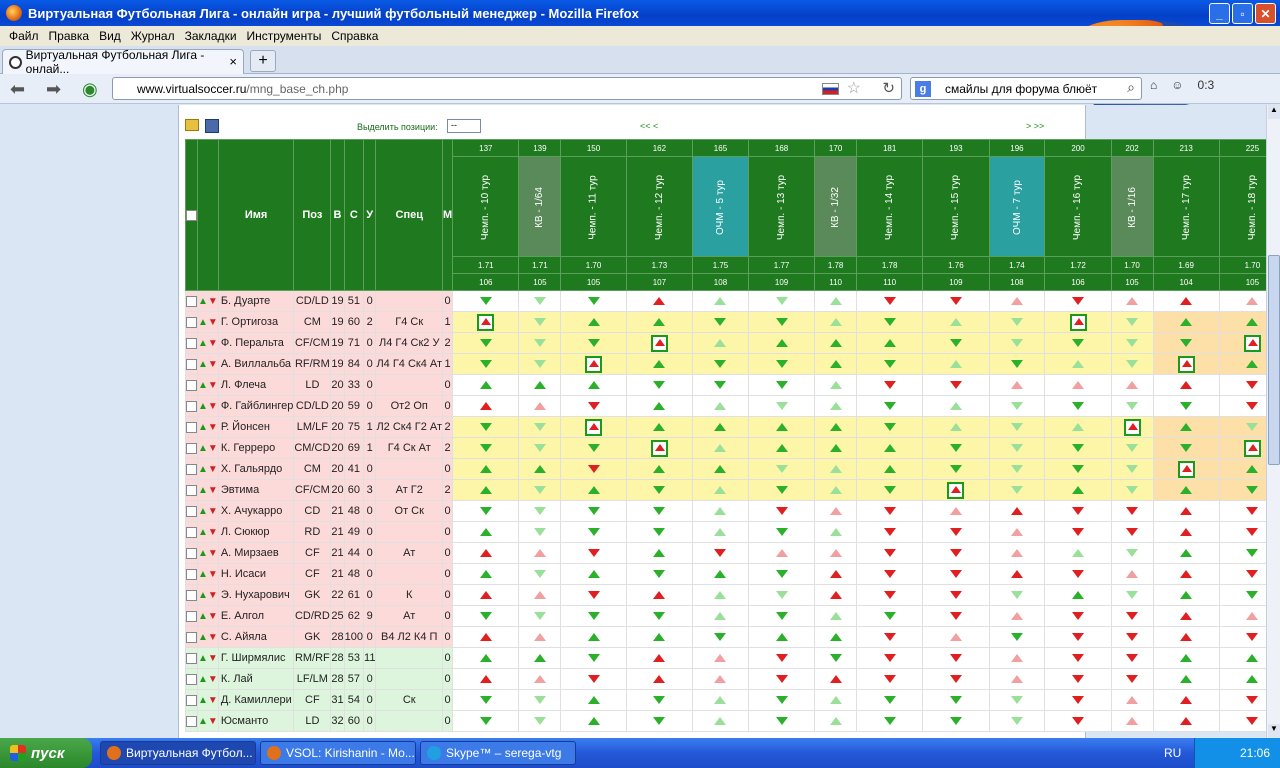 This screenshot has width=1280, height=768. I want to click on header-inj: У, so click(369, 215).